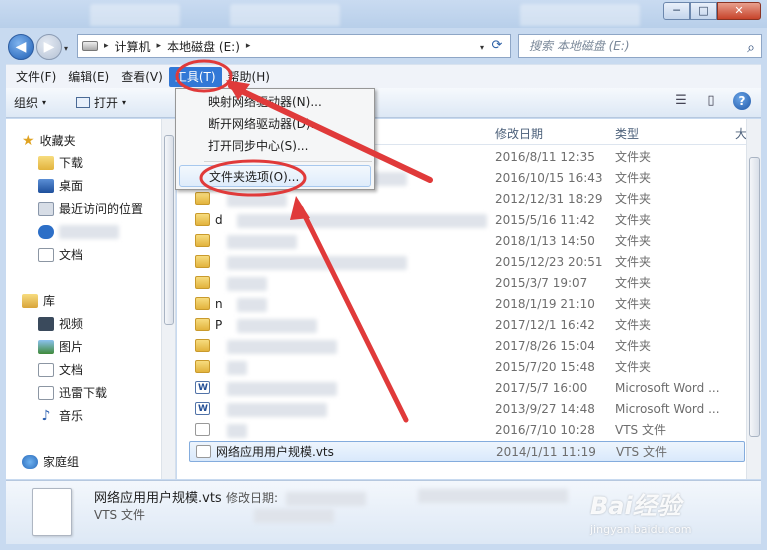 This screenshot has width=767, height=550. Describe the element at coordinates (467, 283) in the screenshot. I see `file-row: 2015/3/7 19:07 文件夹` at that location.